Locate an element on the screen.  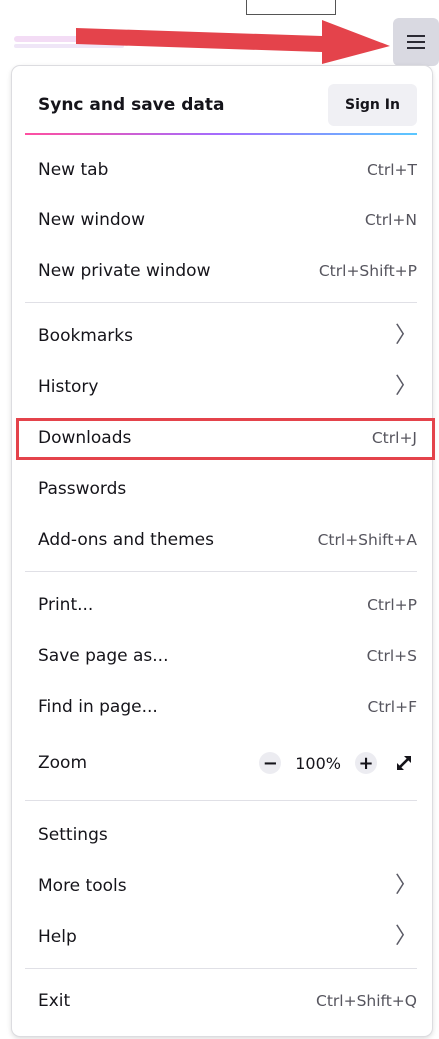
menu-item-passwords: Passwords is located at coordinates (227, 489).